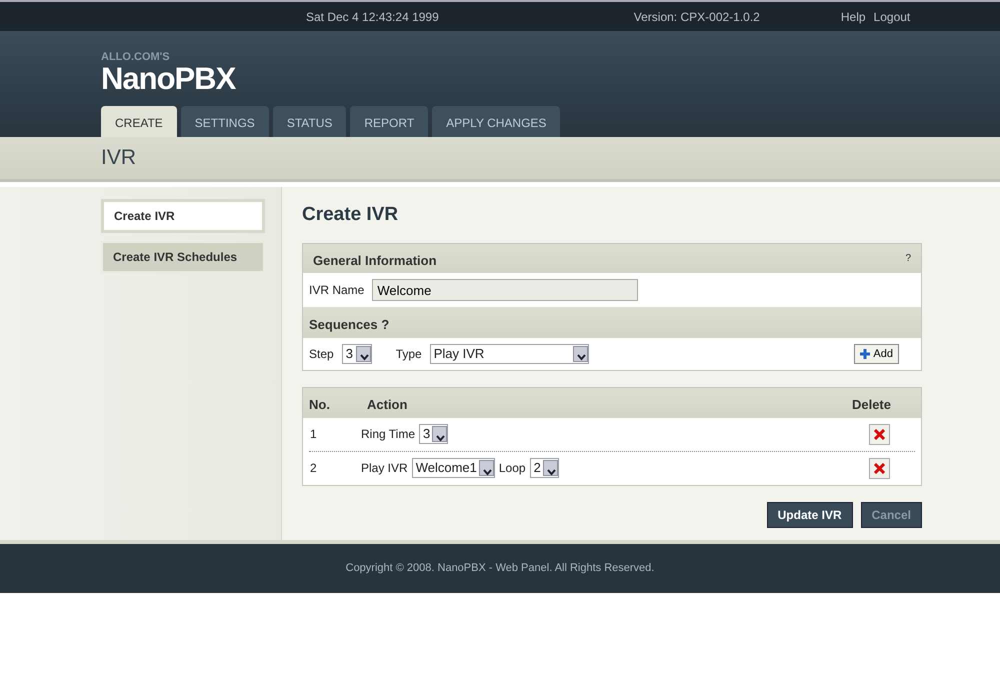 The image size is (1000, 700). I want to click on field-label: Loop, so click(512, 468).